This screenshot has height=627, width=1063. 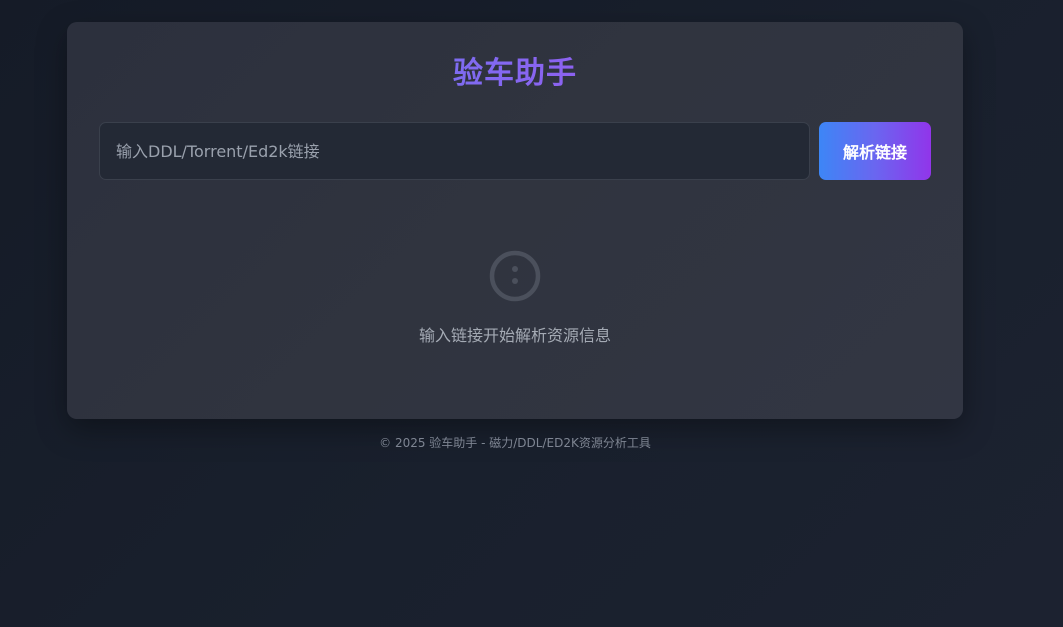 I want to click on parse-link-button: 解析链接, so click(x=875, y=151).